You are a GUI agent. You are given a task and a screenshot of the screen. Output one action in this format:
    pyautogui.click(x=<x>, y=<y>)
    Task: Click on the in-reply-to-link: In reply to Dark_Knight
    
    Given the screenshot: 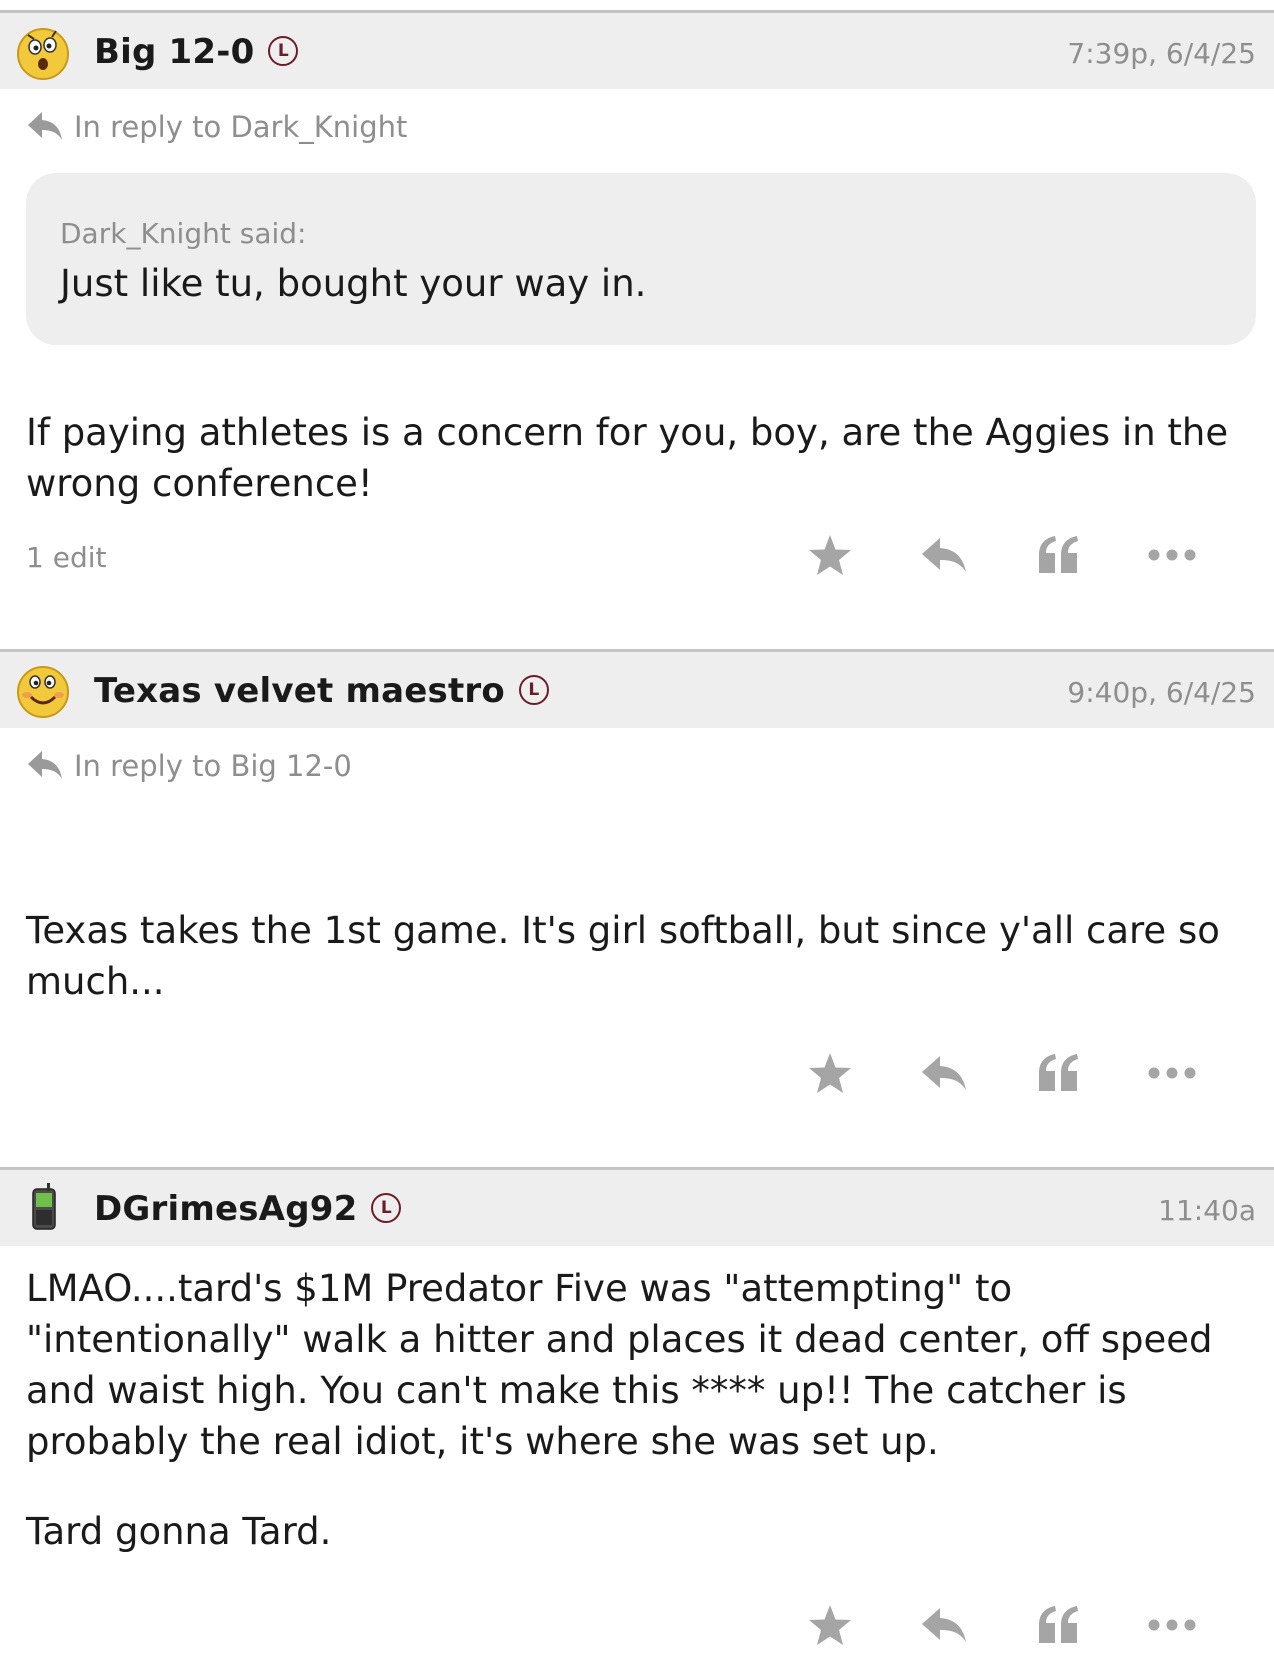 What is the action you would take?
    pyautogui.click(x=216, y=127)
    